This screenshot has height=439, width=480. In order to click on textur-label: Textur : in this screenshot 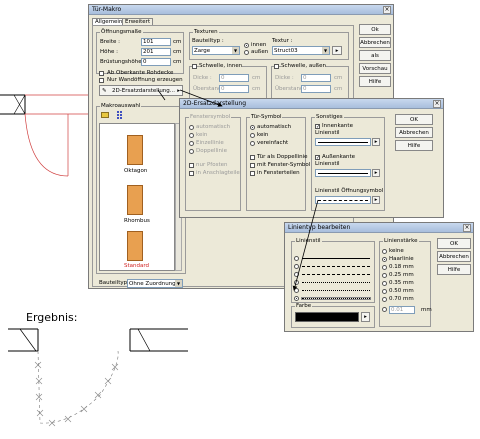, I will do `click(282, 41)`.